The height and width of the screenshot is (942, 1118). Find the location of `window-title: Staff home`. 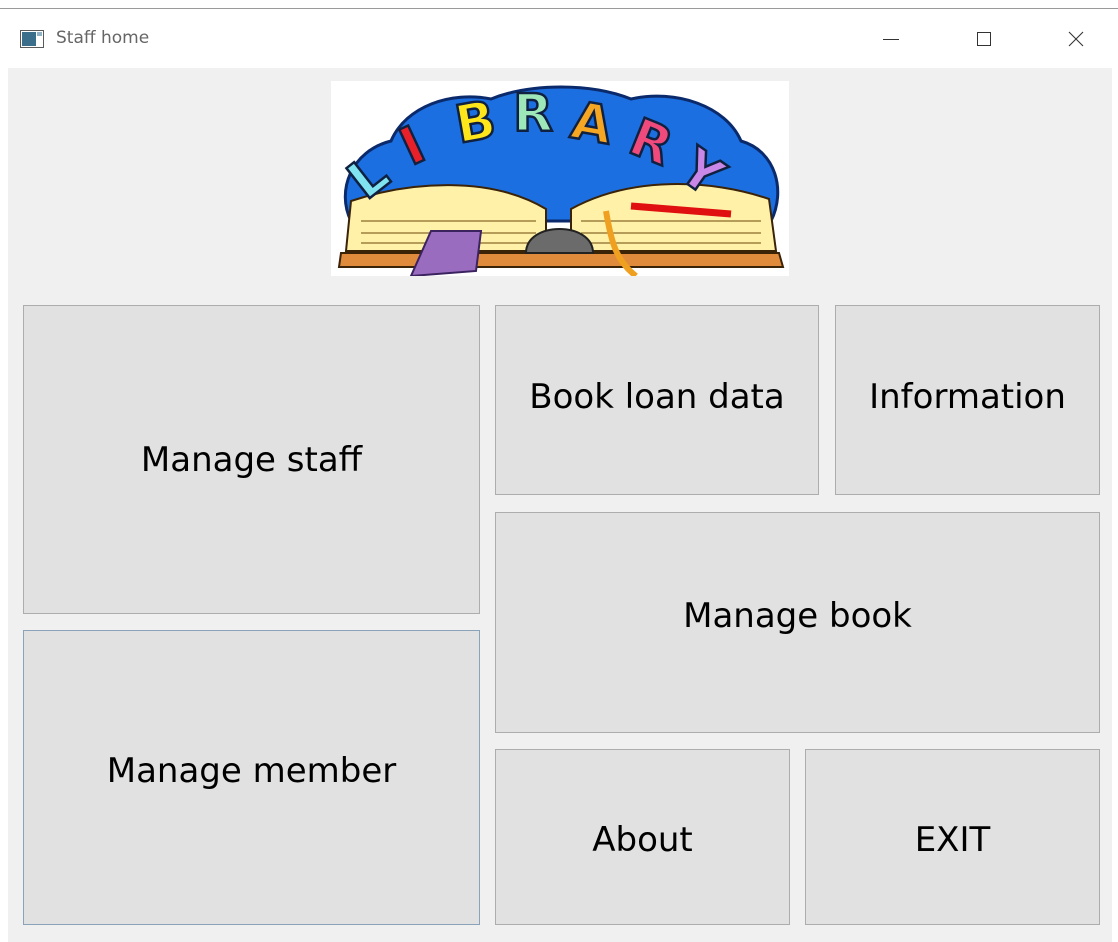

window-title: Staff home is located at coordinates (103, 38).